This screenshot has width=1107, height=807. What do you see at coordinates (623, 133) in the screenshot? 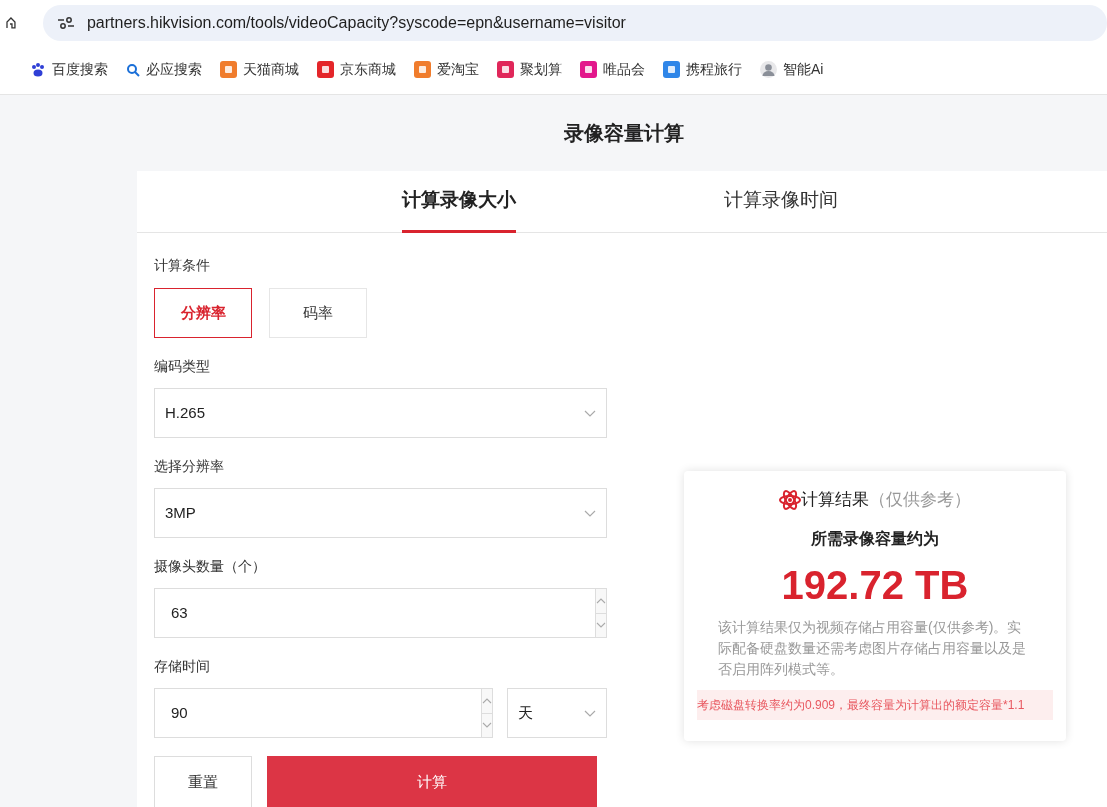
I see `page-title: 录像容量计算` at bounding box center [623, 133].